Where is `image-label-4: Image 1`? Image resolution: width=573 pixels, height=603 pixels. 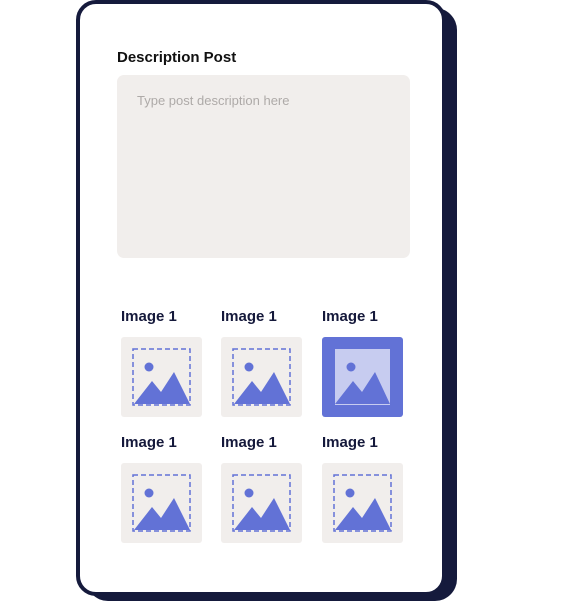 image-label-4: Image 1 is located at coordinates (149, 442).